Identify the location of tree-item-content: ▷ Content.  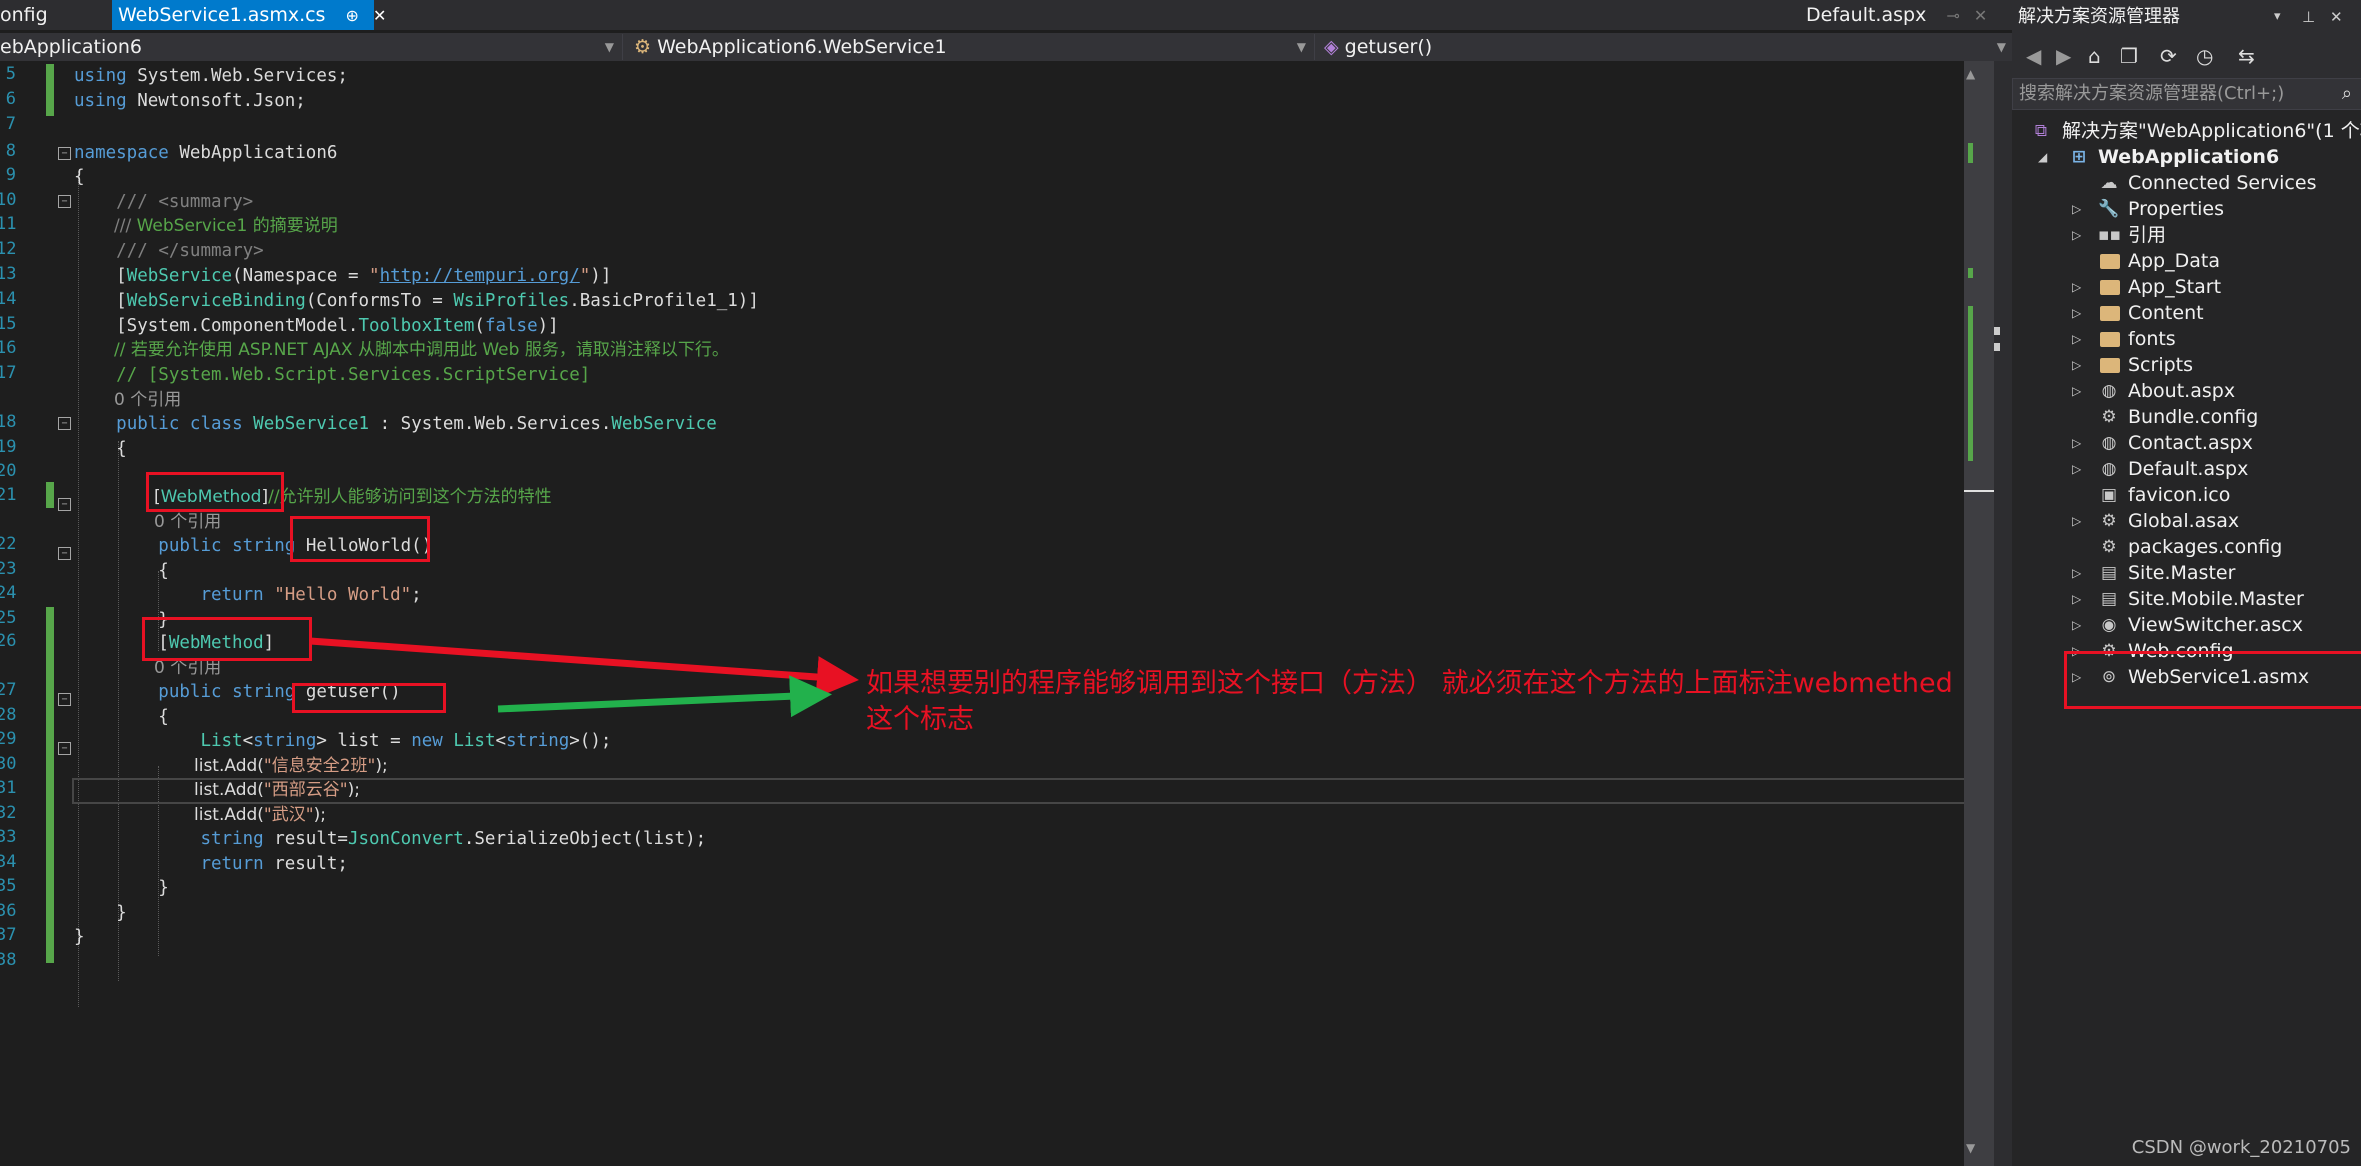
(2196, 313).